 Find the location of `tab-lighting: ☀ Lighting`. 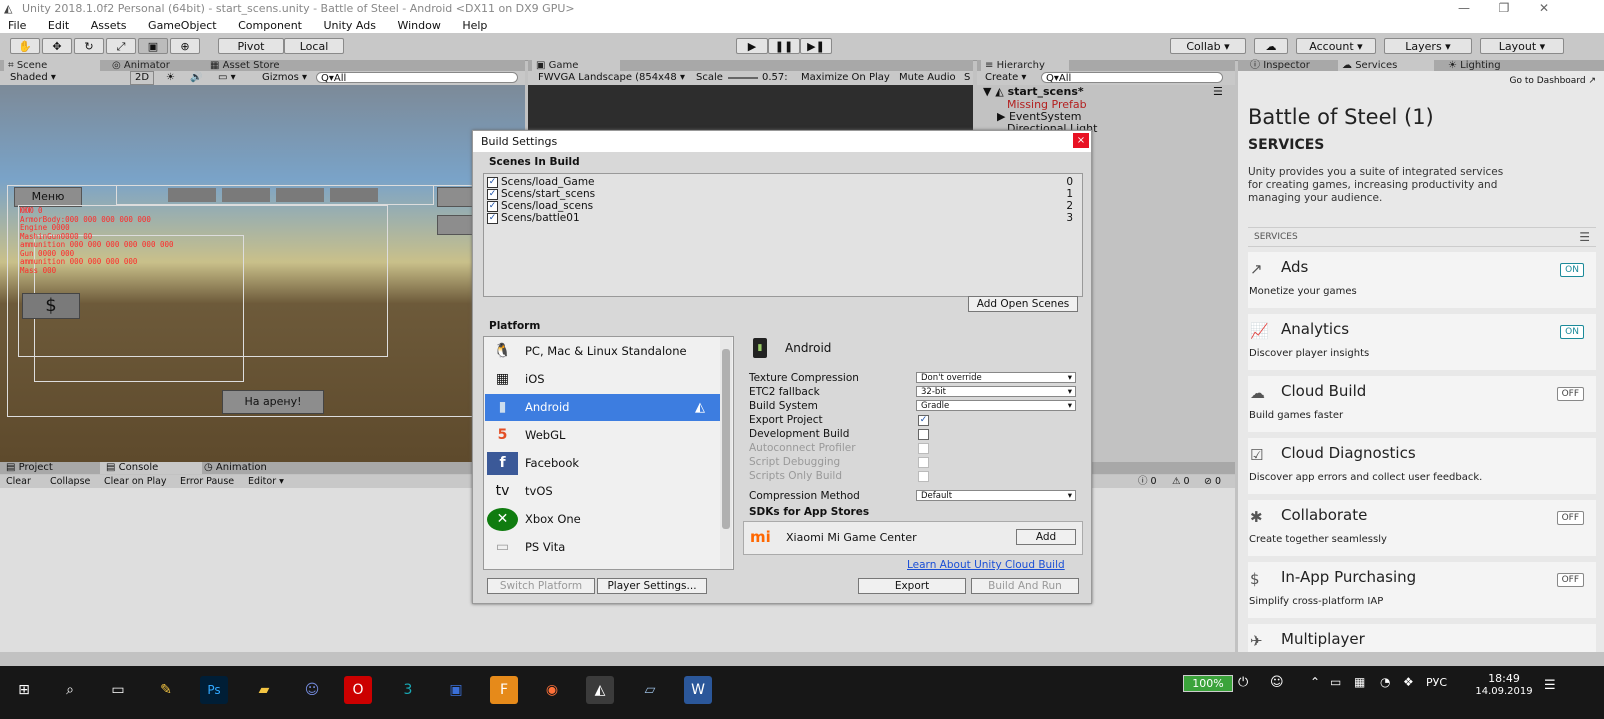

tab-lighting: ☀ Lighting is located at coordinates (1474, 65).